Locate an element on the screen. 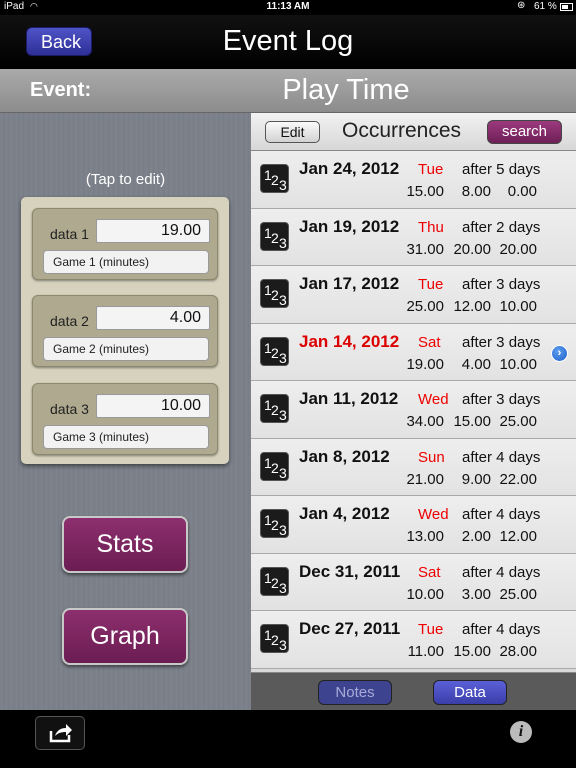 The height and width of the screenshot is (768, 576). navigation-bar: Back Event Log is located at coordinates (288, 42).